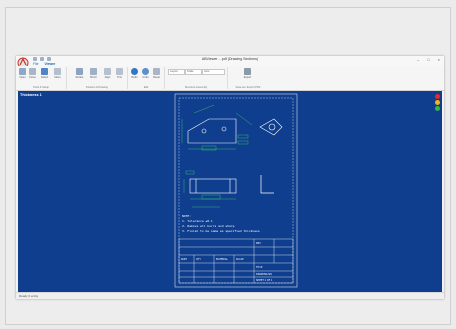 The height and width of the screenshot is (329, 456). Describe the element at coordinates (437, 96) in the screenshot. I see `status-red-indicator` at that location.